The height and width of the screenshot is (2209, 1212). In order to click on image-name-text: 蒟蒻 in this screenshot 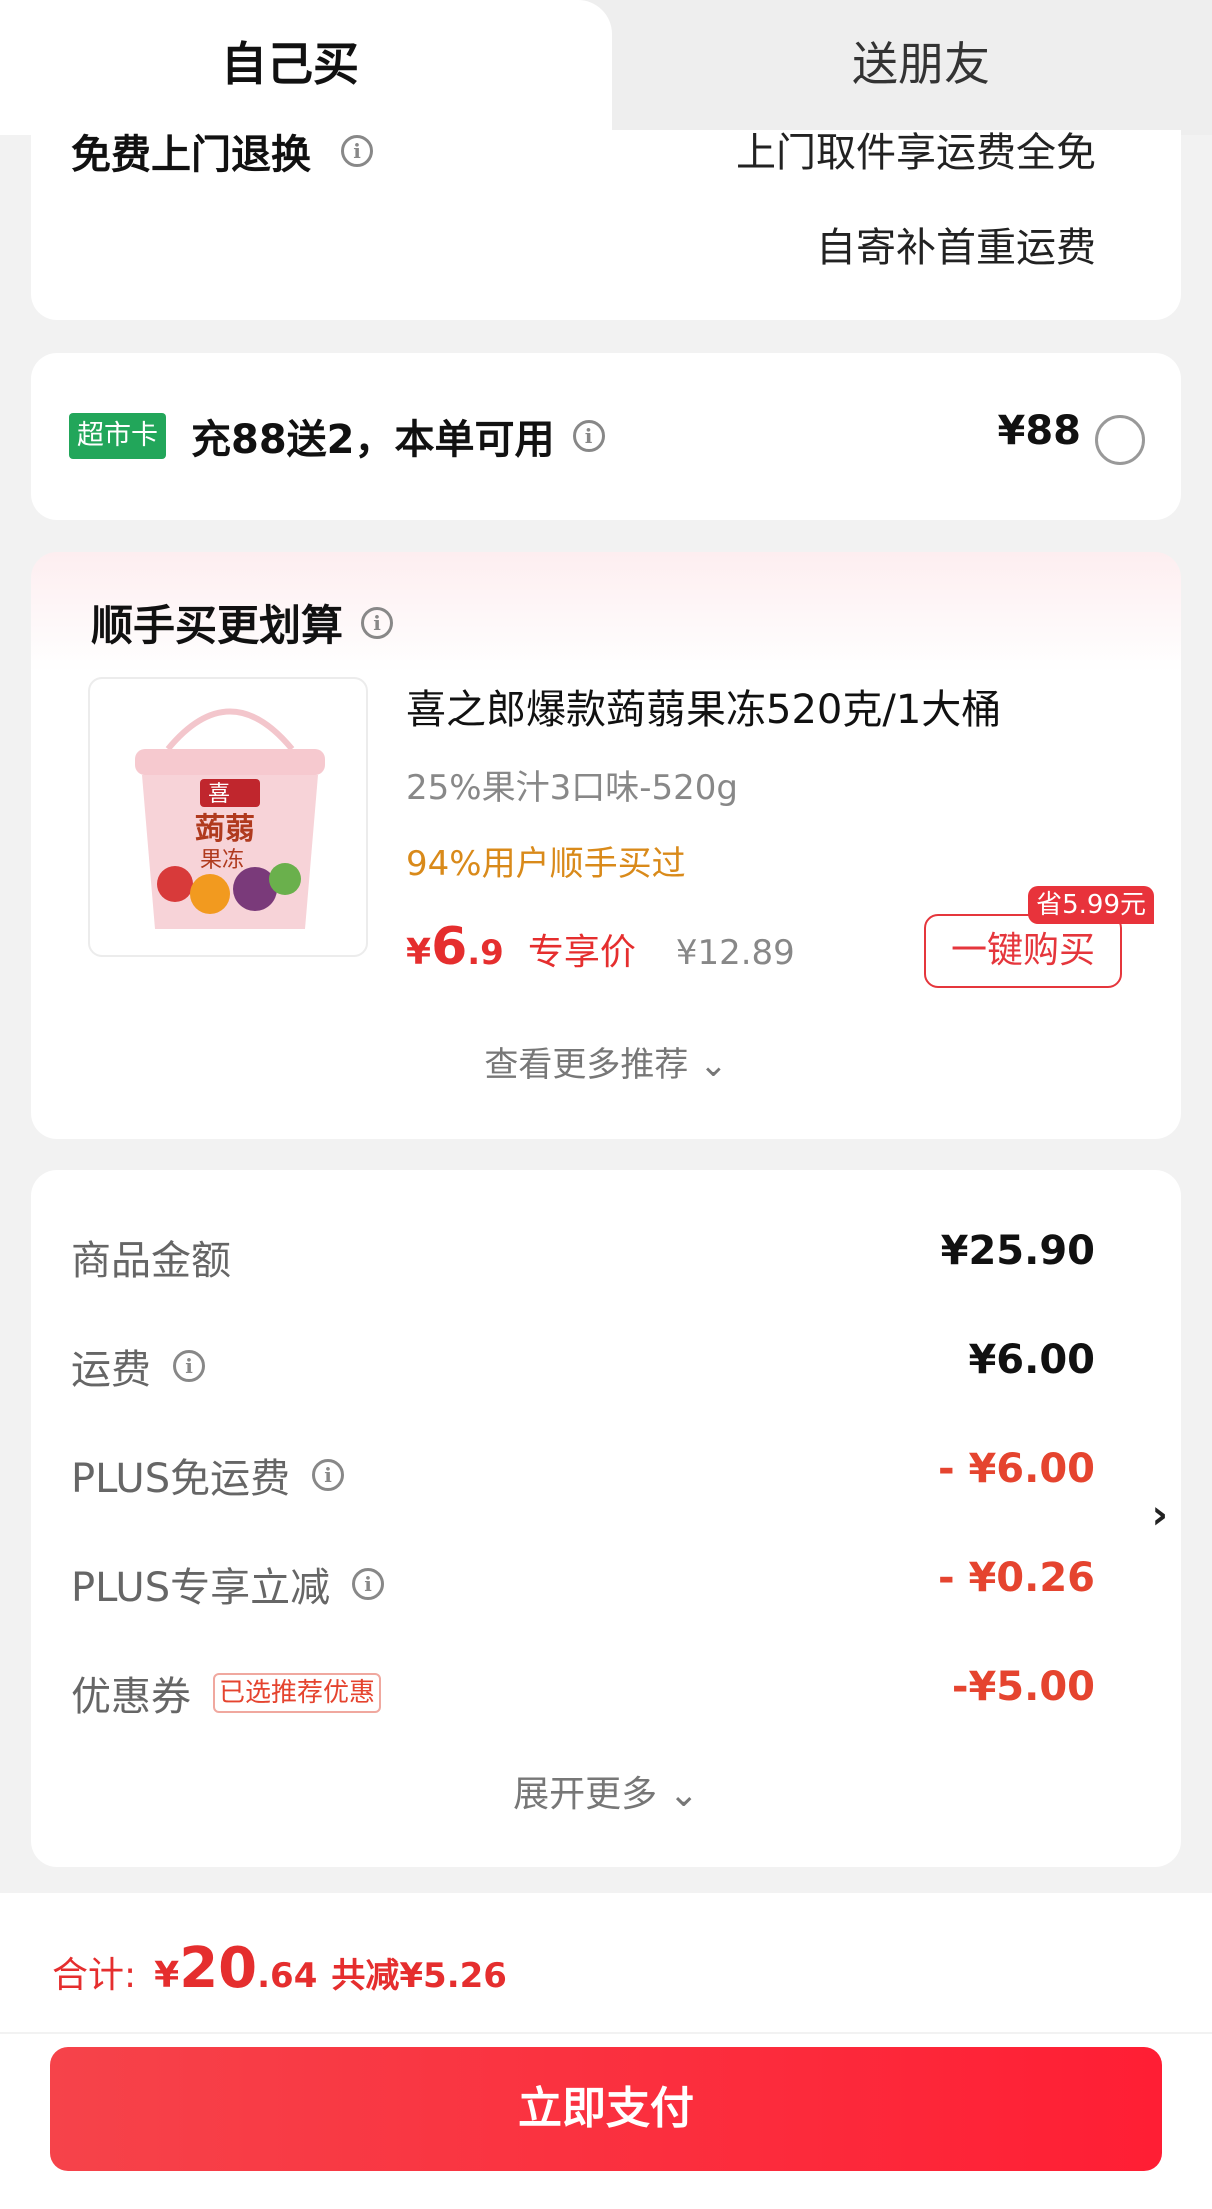, I will do `click(225, 829)`.